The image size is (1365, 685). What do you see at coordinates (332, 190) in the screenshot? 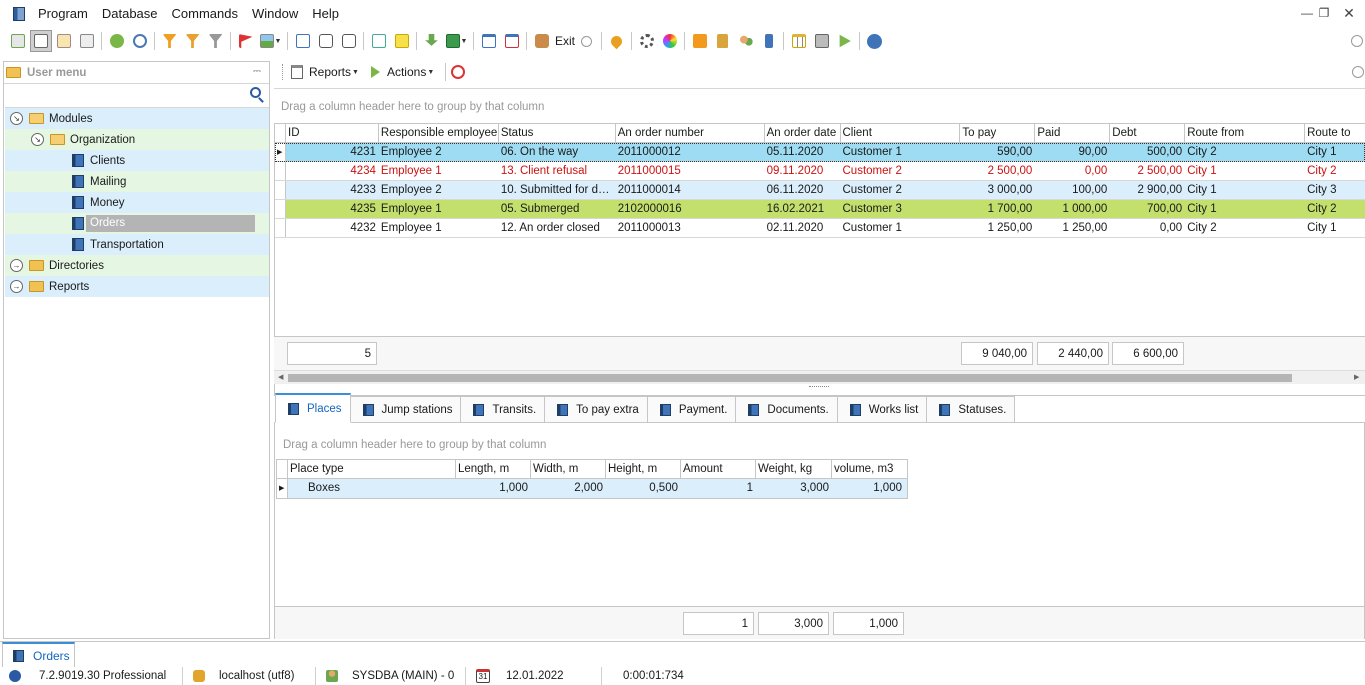
I see `cell-id: 4233` at bounding box center [332, 190].